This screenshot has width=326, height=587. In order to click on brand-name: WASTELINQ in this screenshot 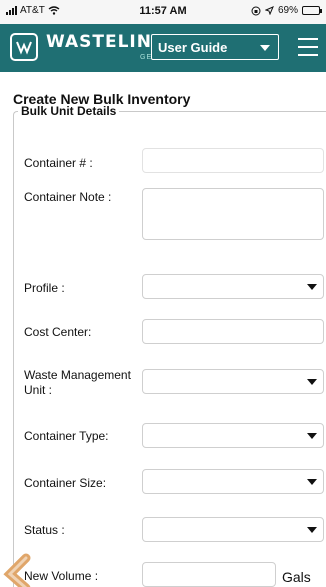, I will do `click(107, 42)`.